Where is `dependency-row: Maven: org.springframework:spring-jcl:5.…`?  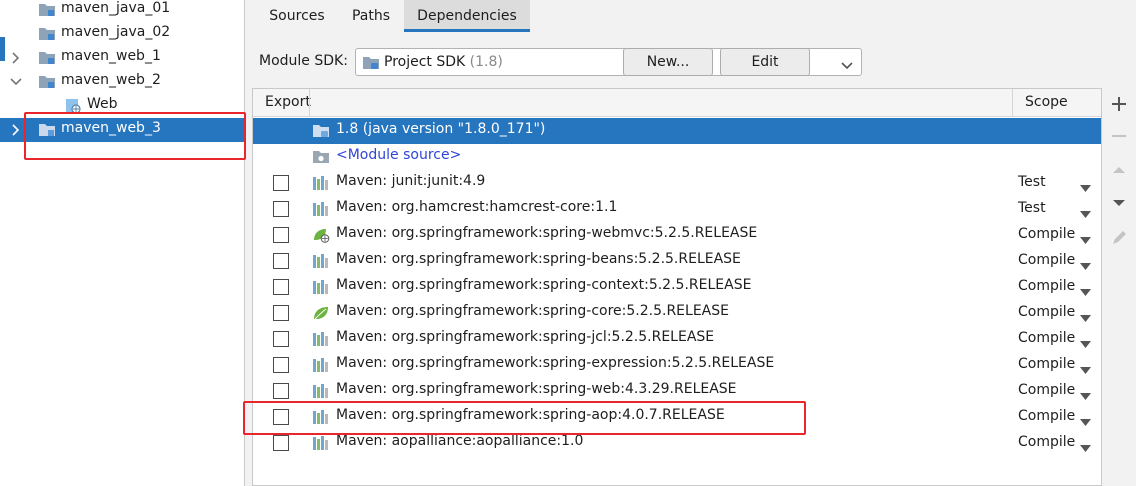 dependency-row: Maven: org.springframework:spring-jcl:5.… is located at coordinates (677, 339).